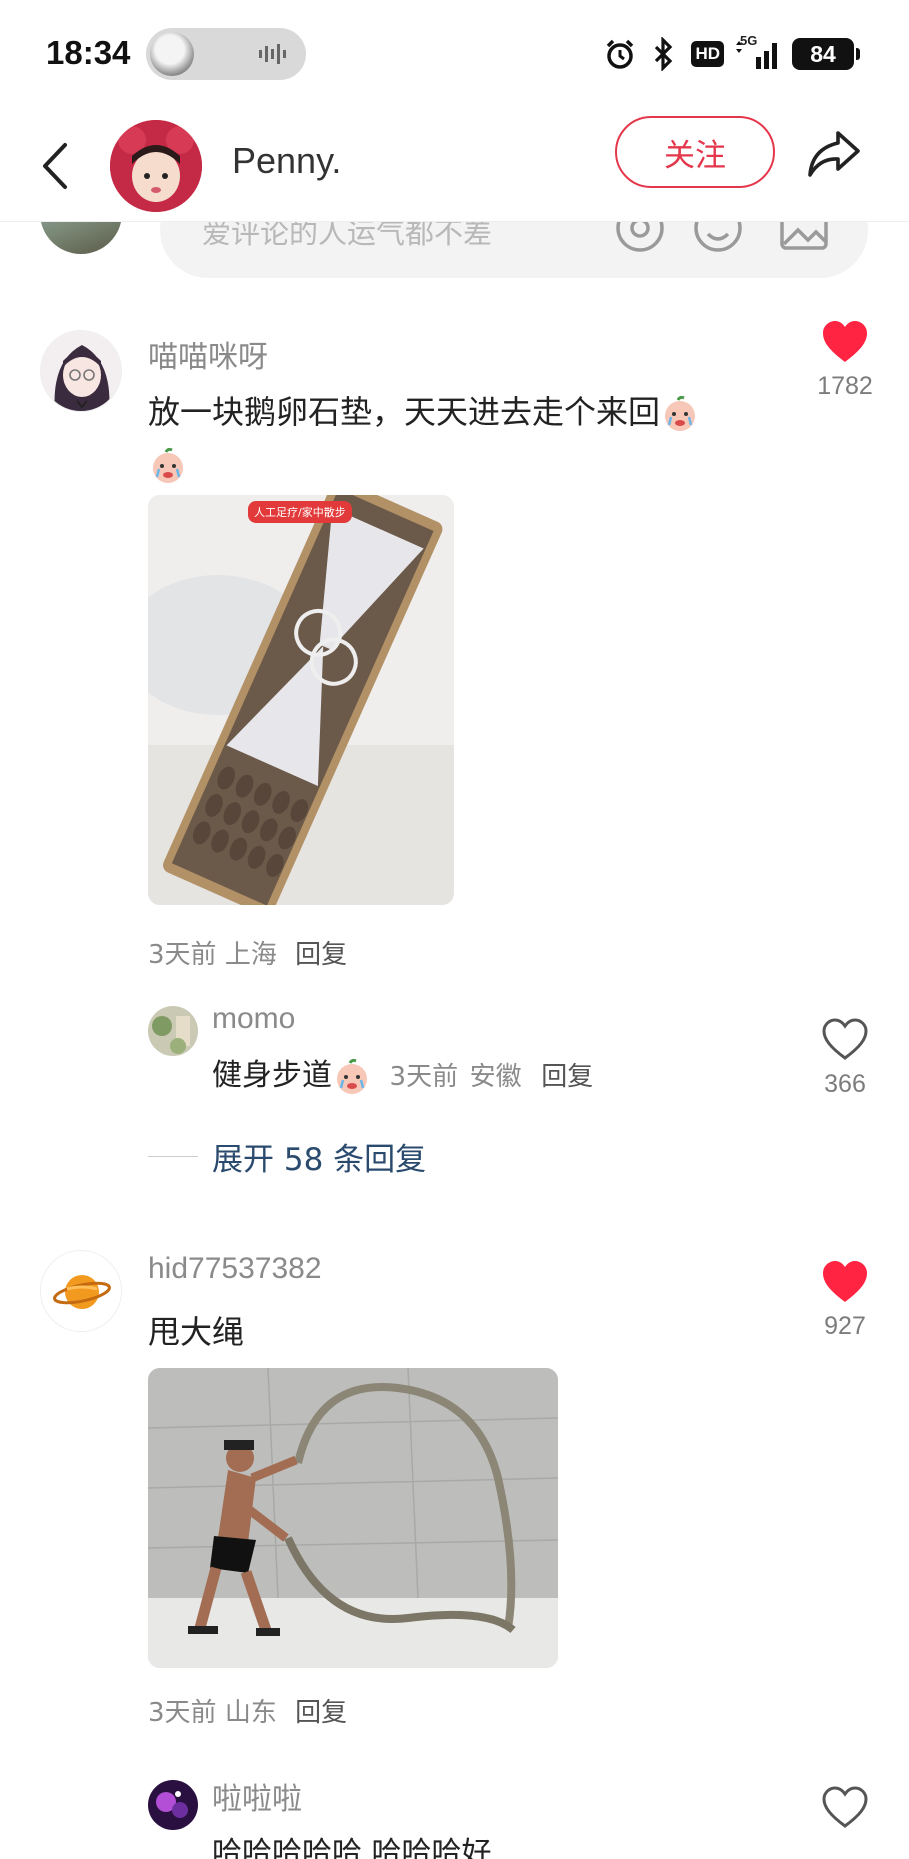 Image resolution: width=909 pixels, height=1859 pixels. I want to click on comment-text-body: 放一块鹅卵石垫，天天进去走个来回, so click(404, 412).